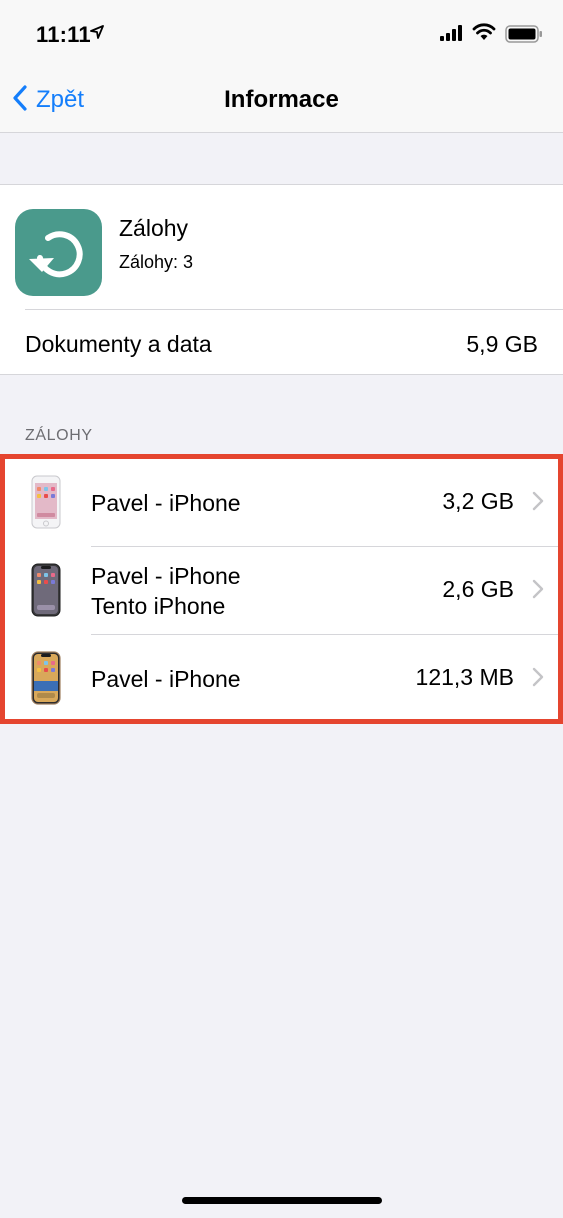  I want to click on app-subtitle: Zálohy: 3, so click(156, 262).